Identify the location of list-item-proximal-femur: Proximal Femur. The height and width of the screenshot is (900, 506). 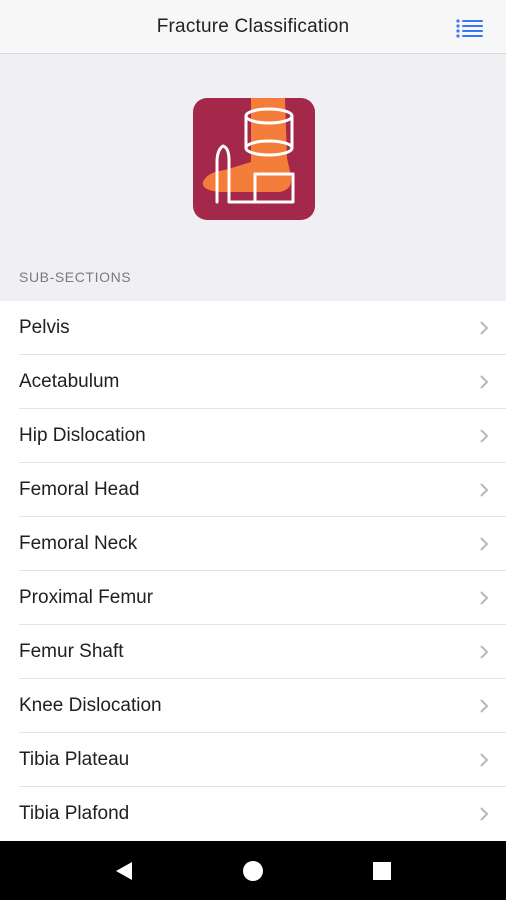
(253, 598).